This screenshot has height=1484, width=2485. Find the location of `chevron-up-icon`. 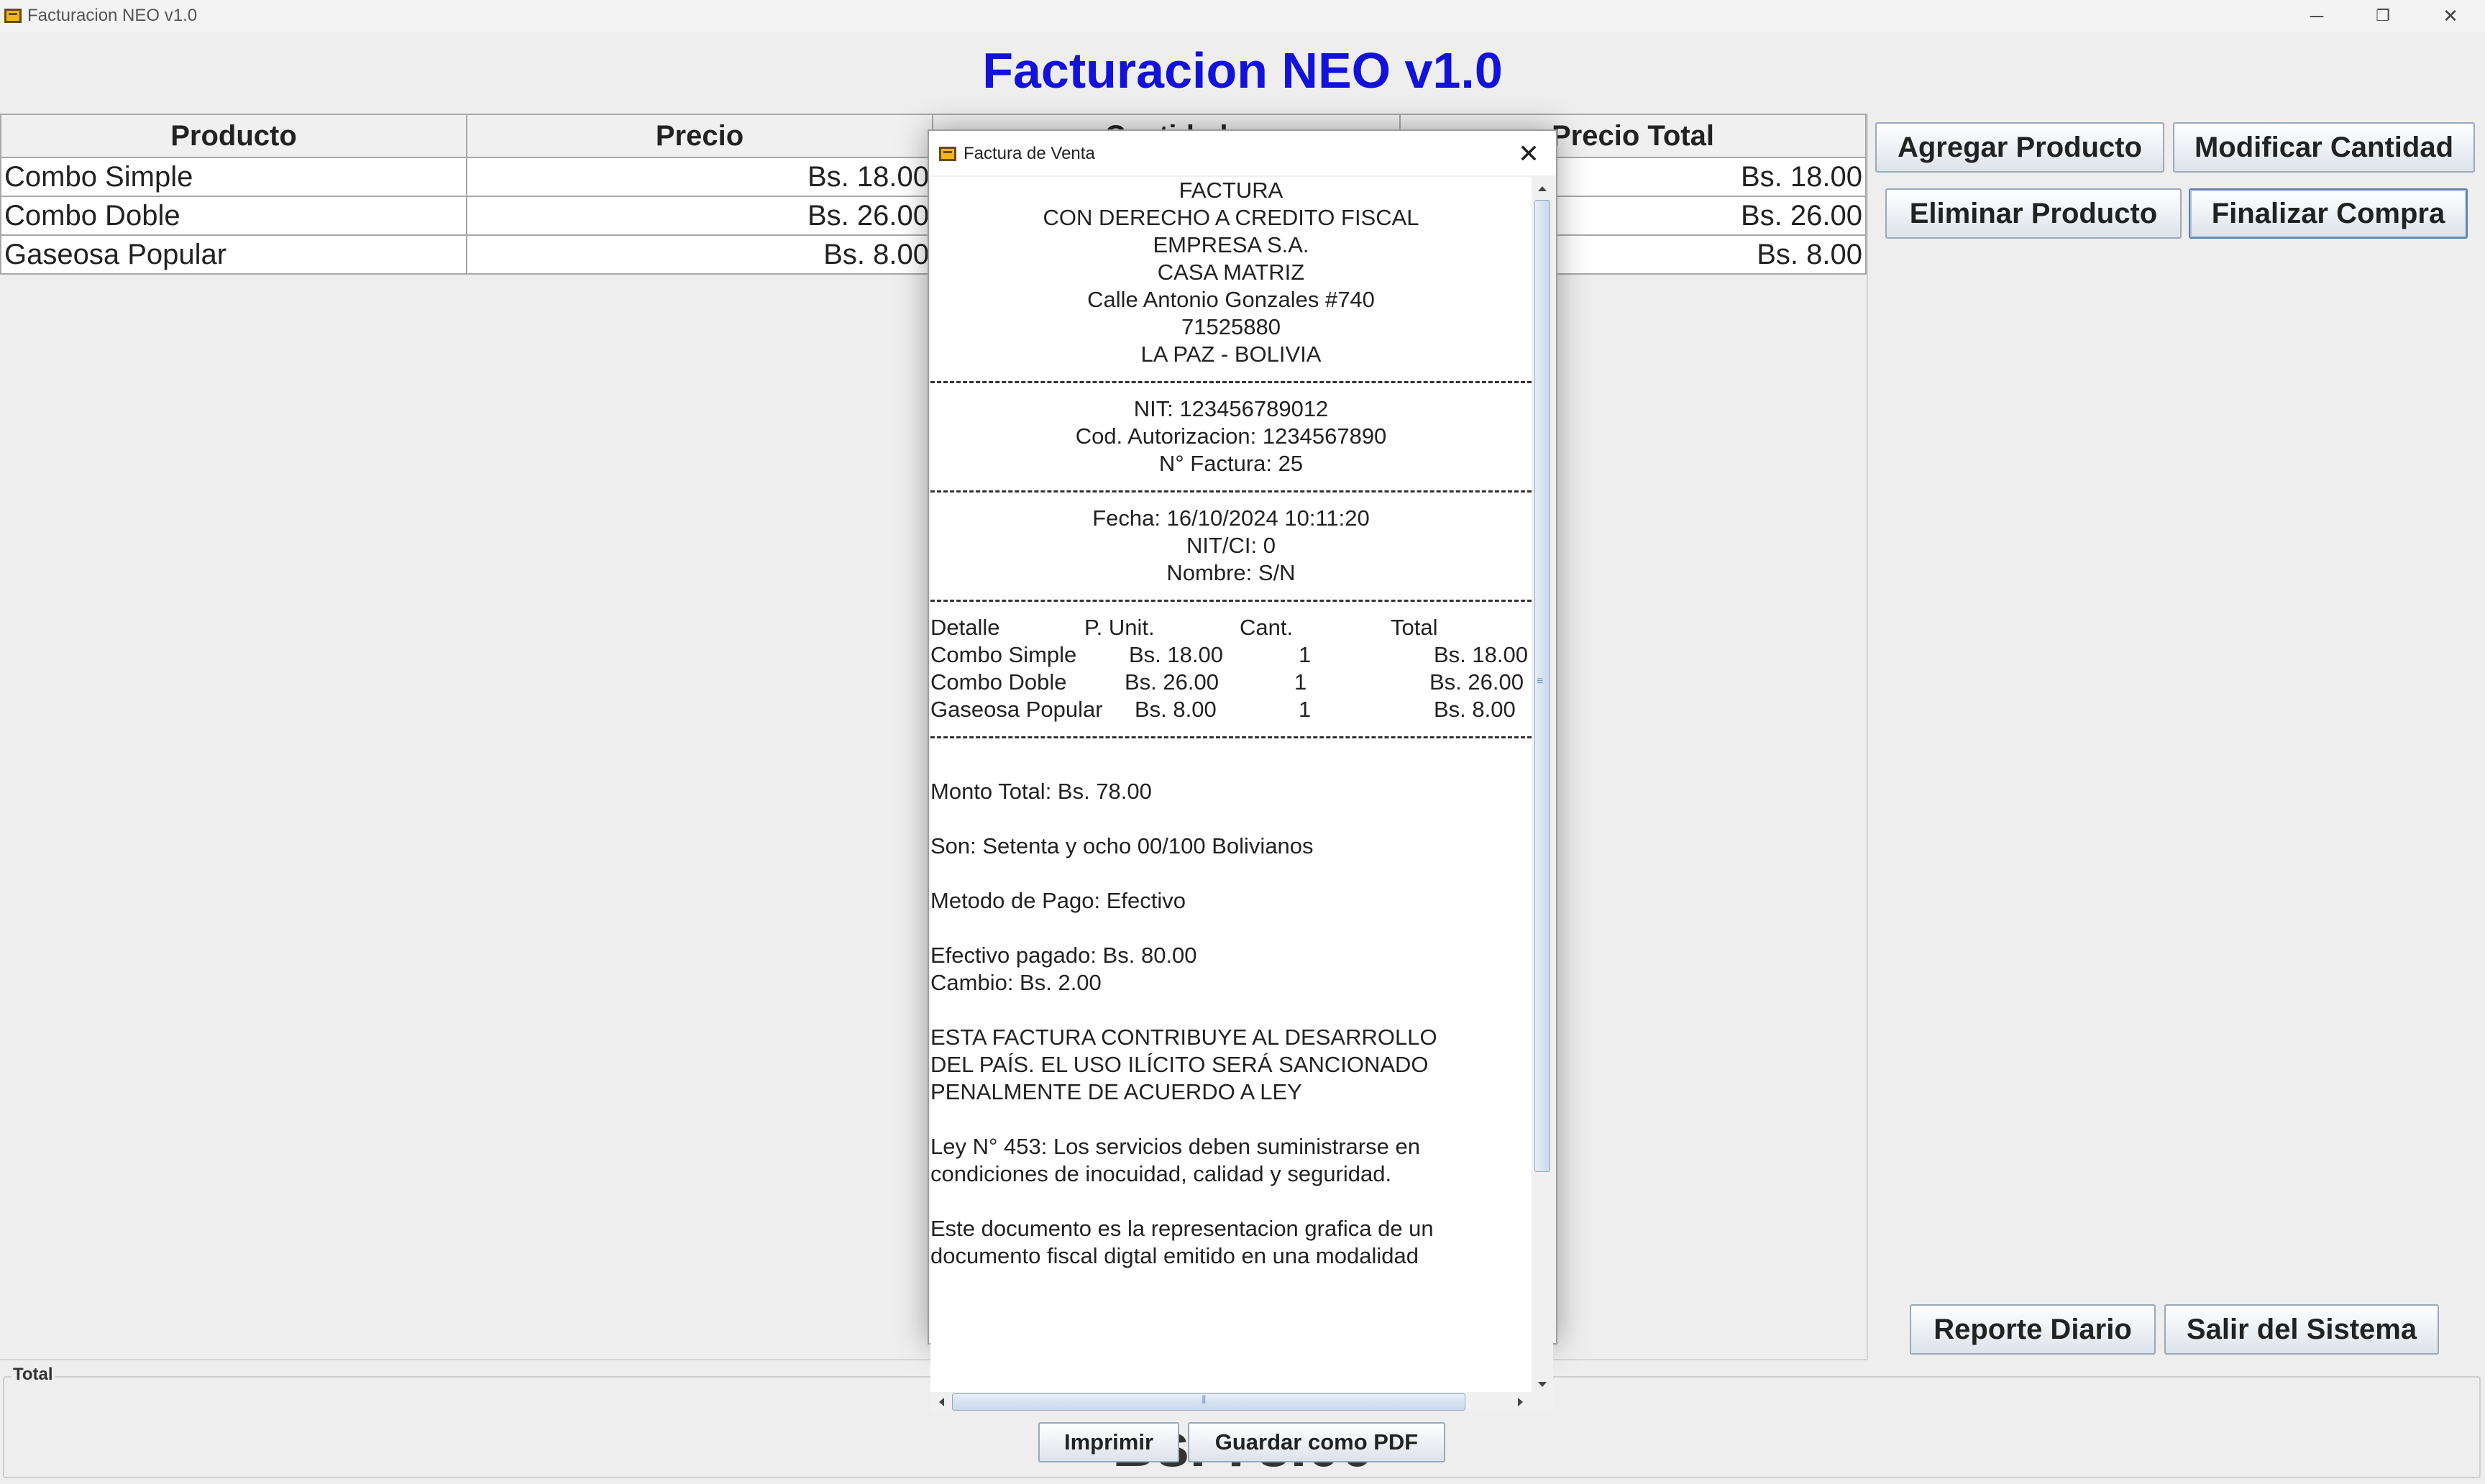

chevron-up-icon is located at coordinates (1542, 188).